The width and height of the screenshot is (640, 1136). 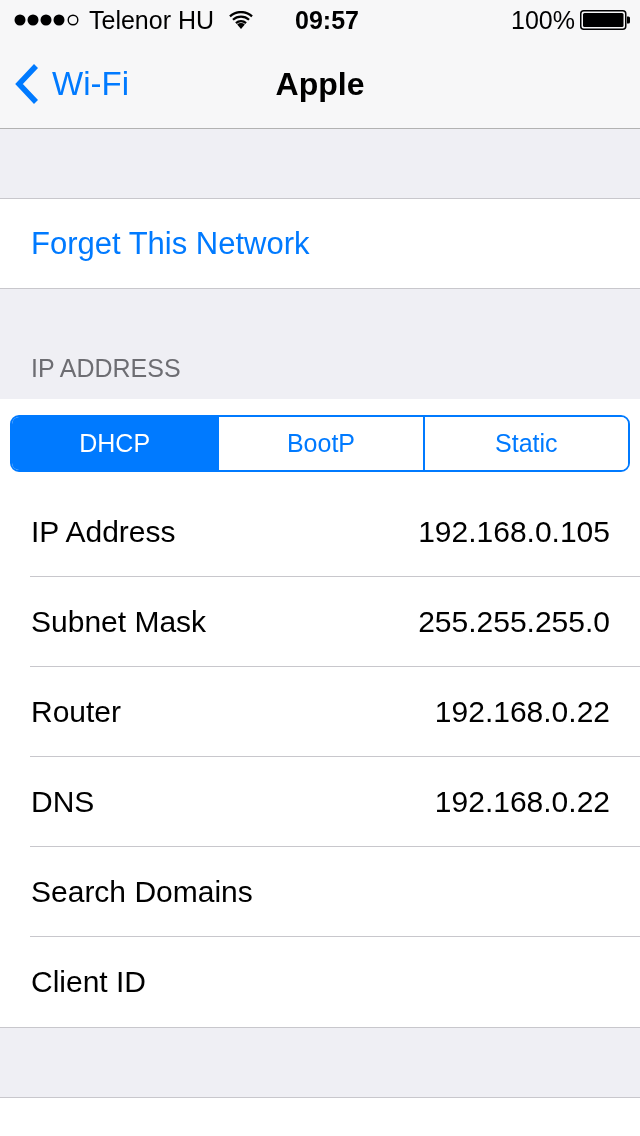 What do you see at coordinates (514, 621) in the screenshot?
I see `row-value: 255.255.255.0` at bounding box center [514, 621].